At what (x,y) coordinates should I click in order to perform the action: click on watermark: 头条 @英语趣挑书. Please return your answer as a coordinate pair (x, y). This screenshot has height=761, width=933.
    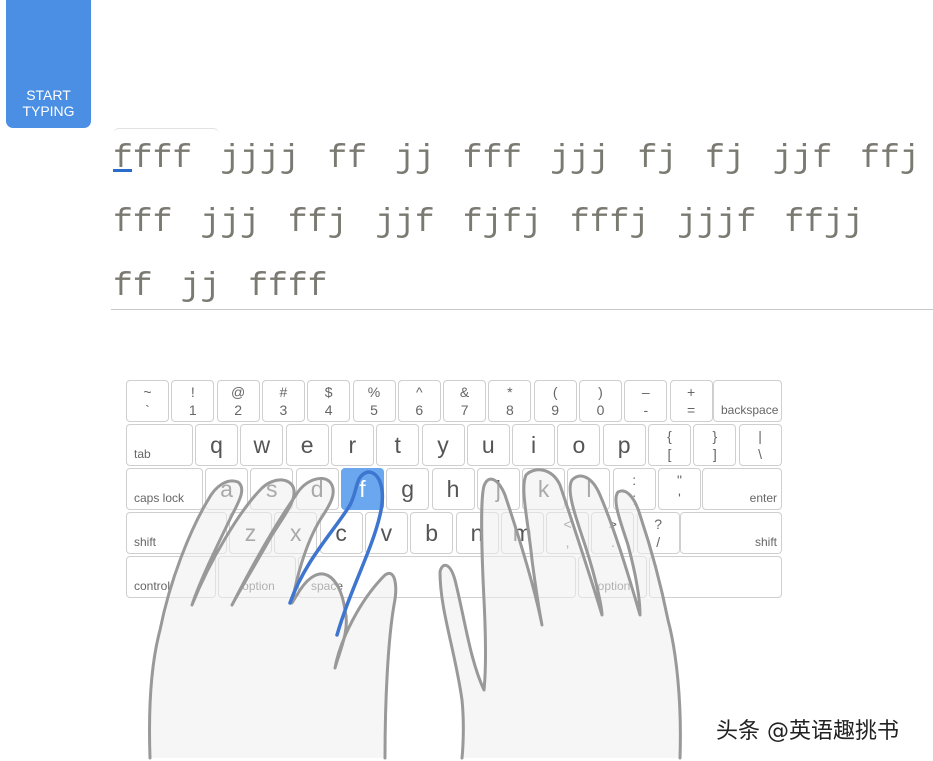
    Looking at the image, I should click on (807, 731).